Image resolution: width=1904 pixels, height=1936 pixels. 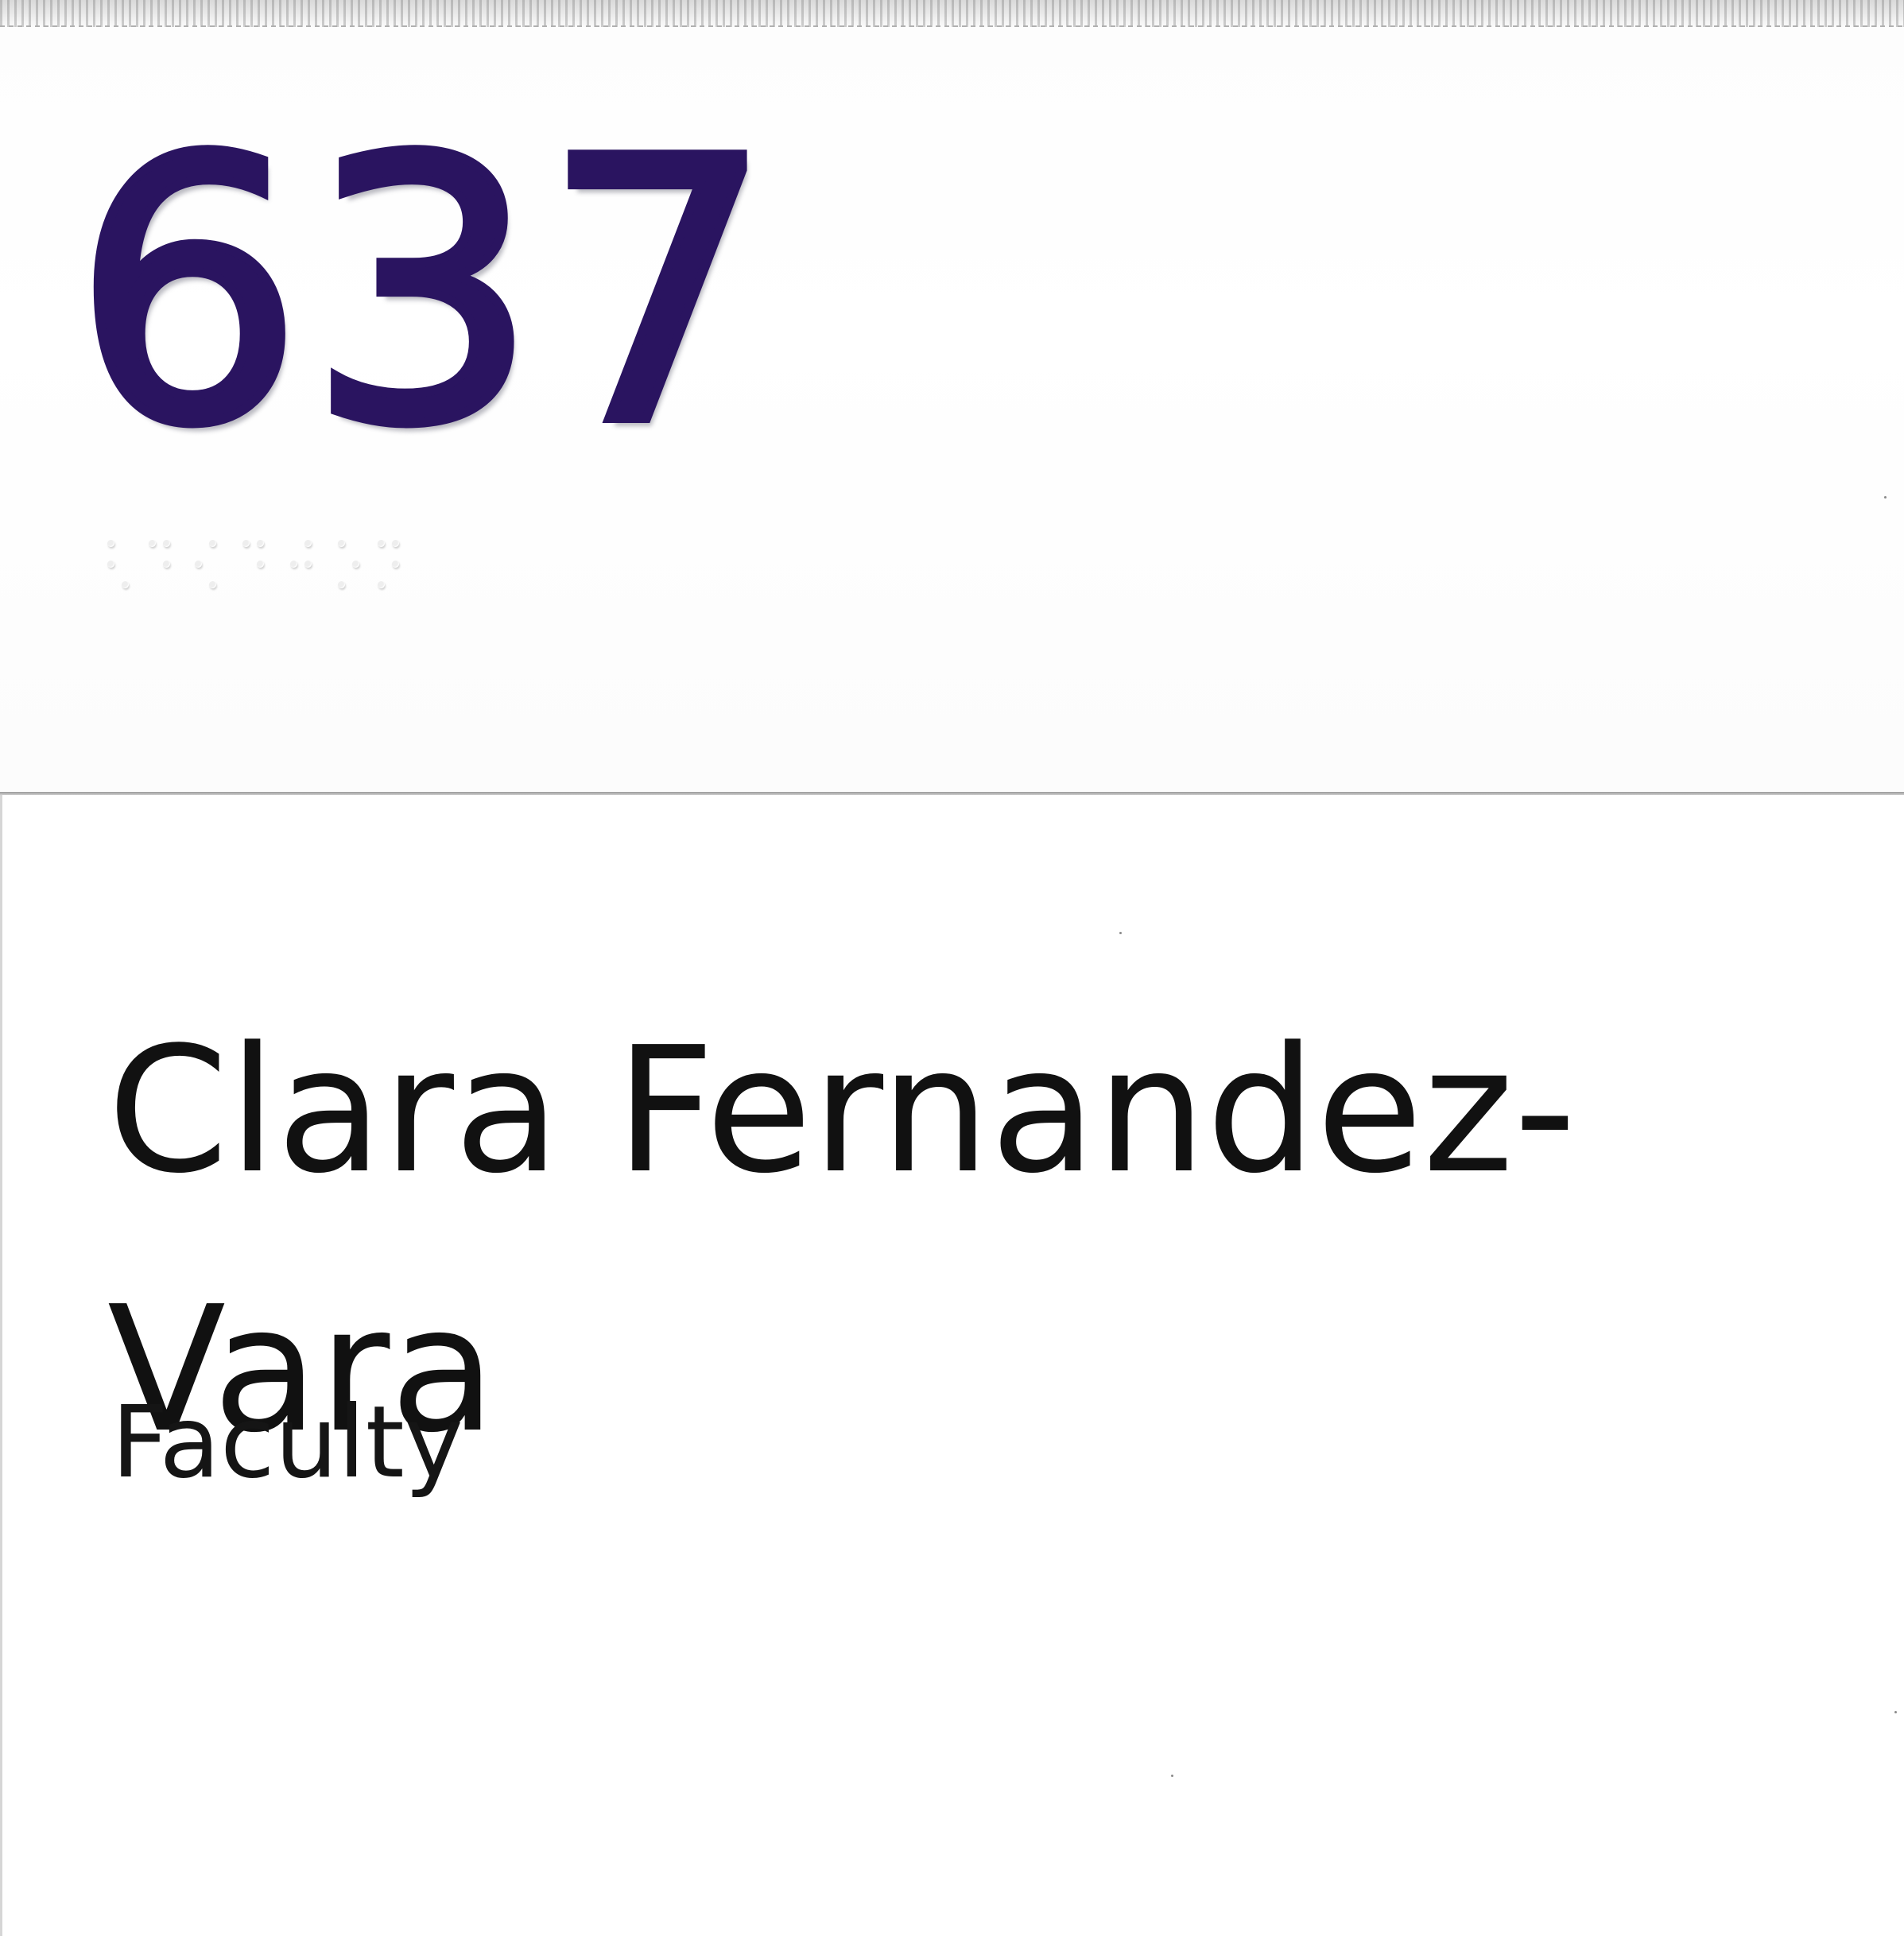 I want to click on frame-top-edge, so click(x=952, y=14).